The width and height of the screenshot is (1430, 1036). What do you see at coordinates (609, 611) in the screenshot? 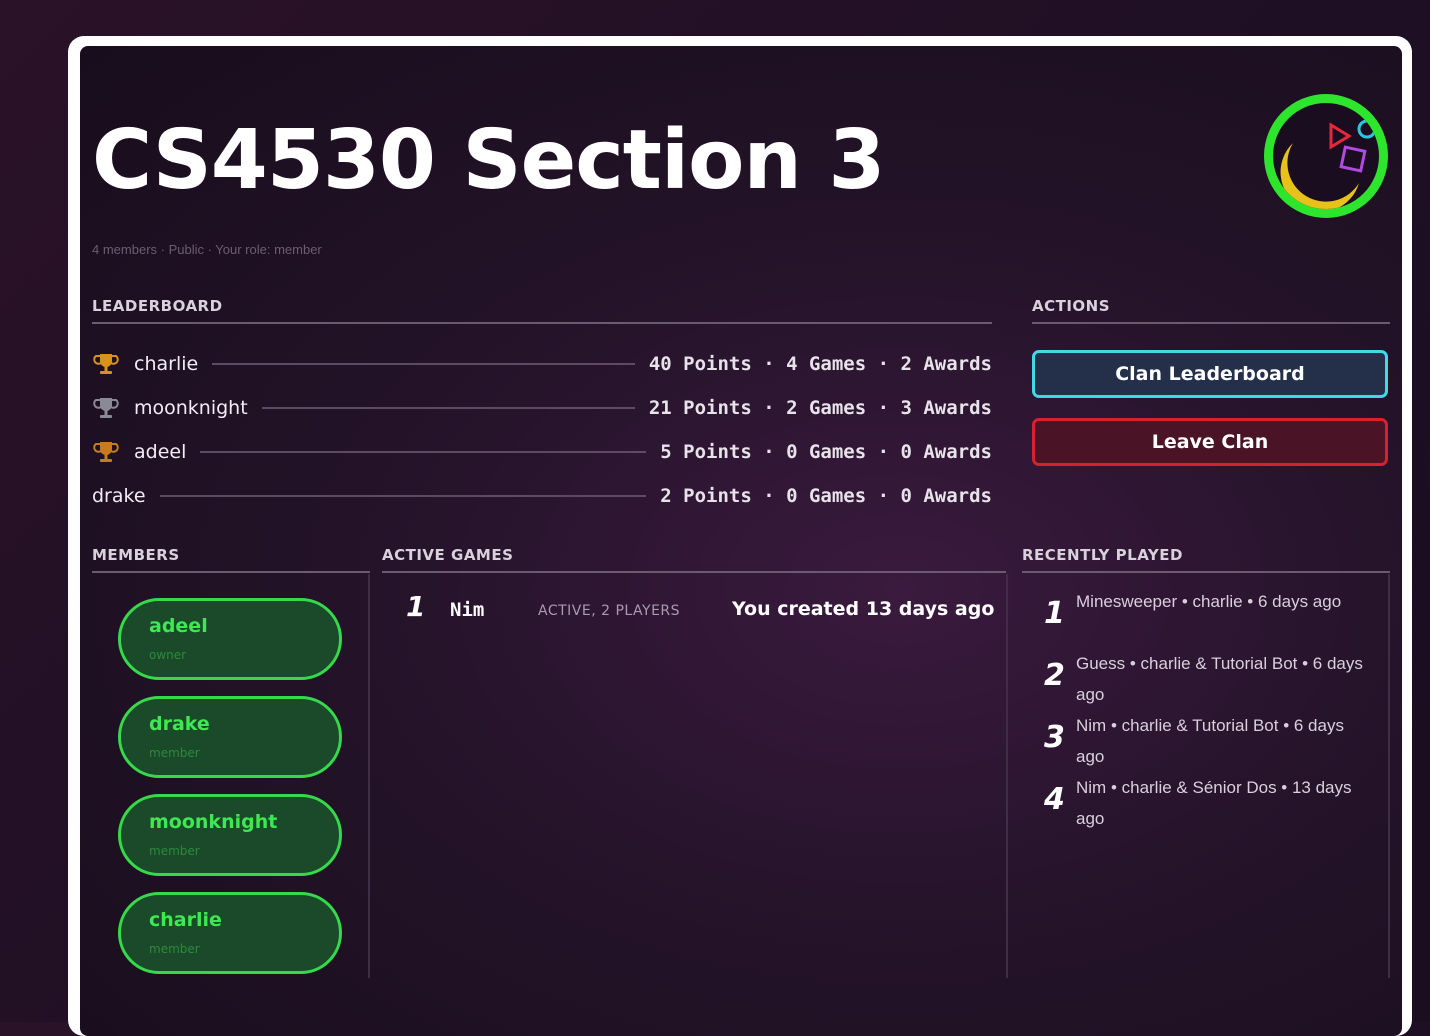
I see `active-game-status: ACTIVE, 2 PLAYERS` at bounding box center [609, 611].